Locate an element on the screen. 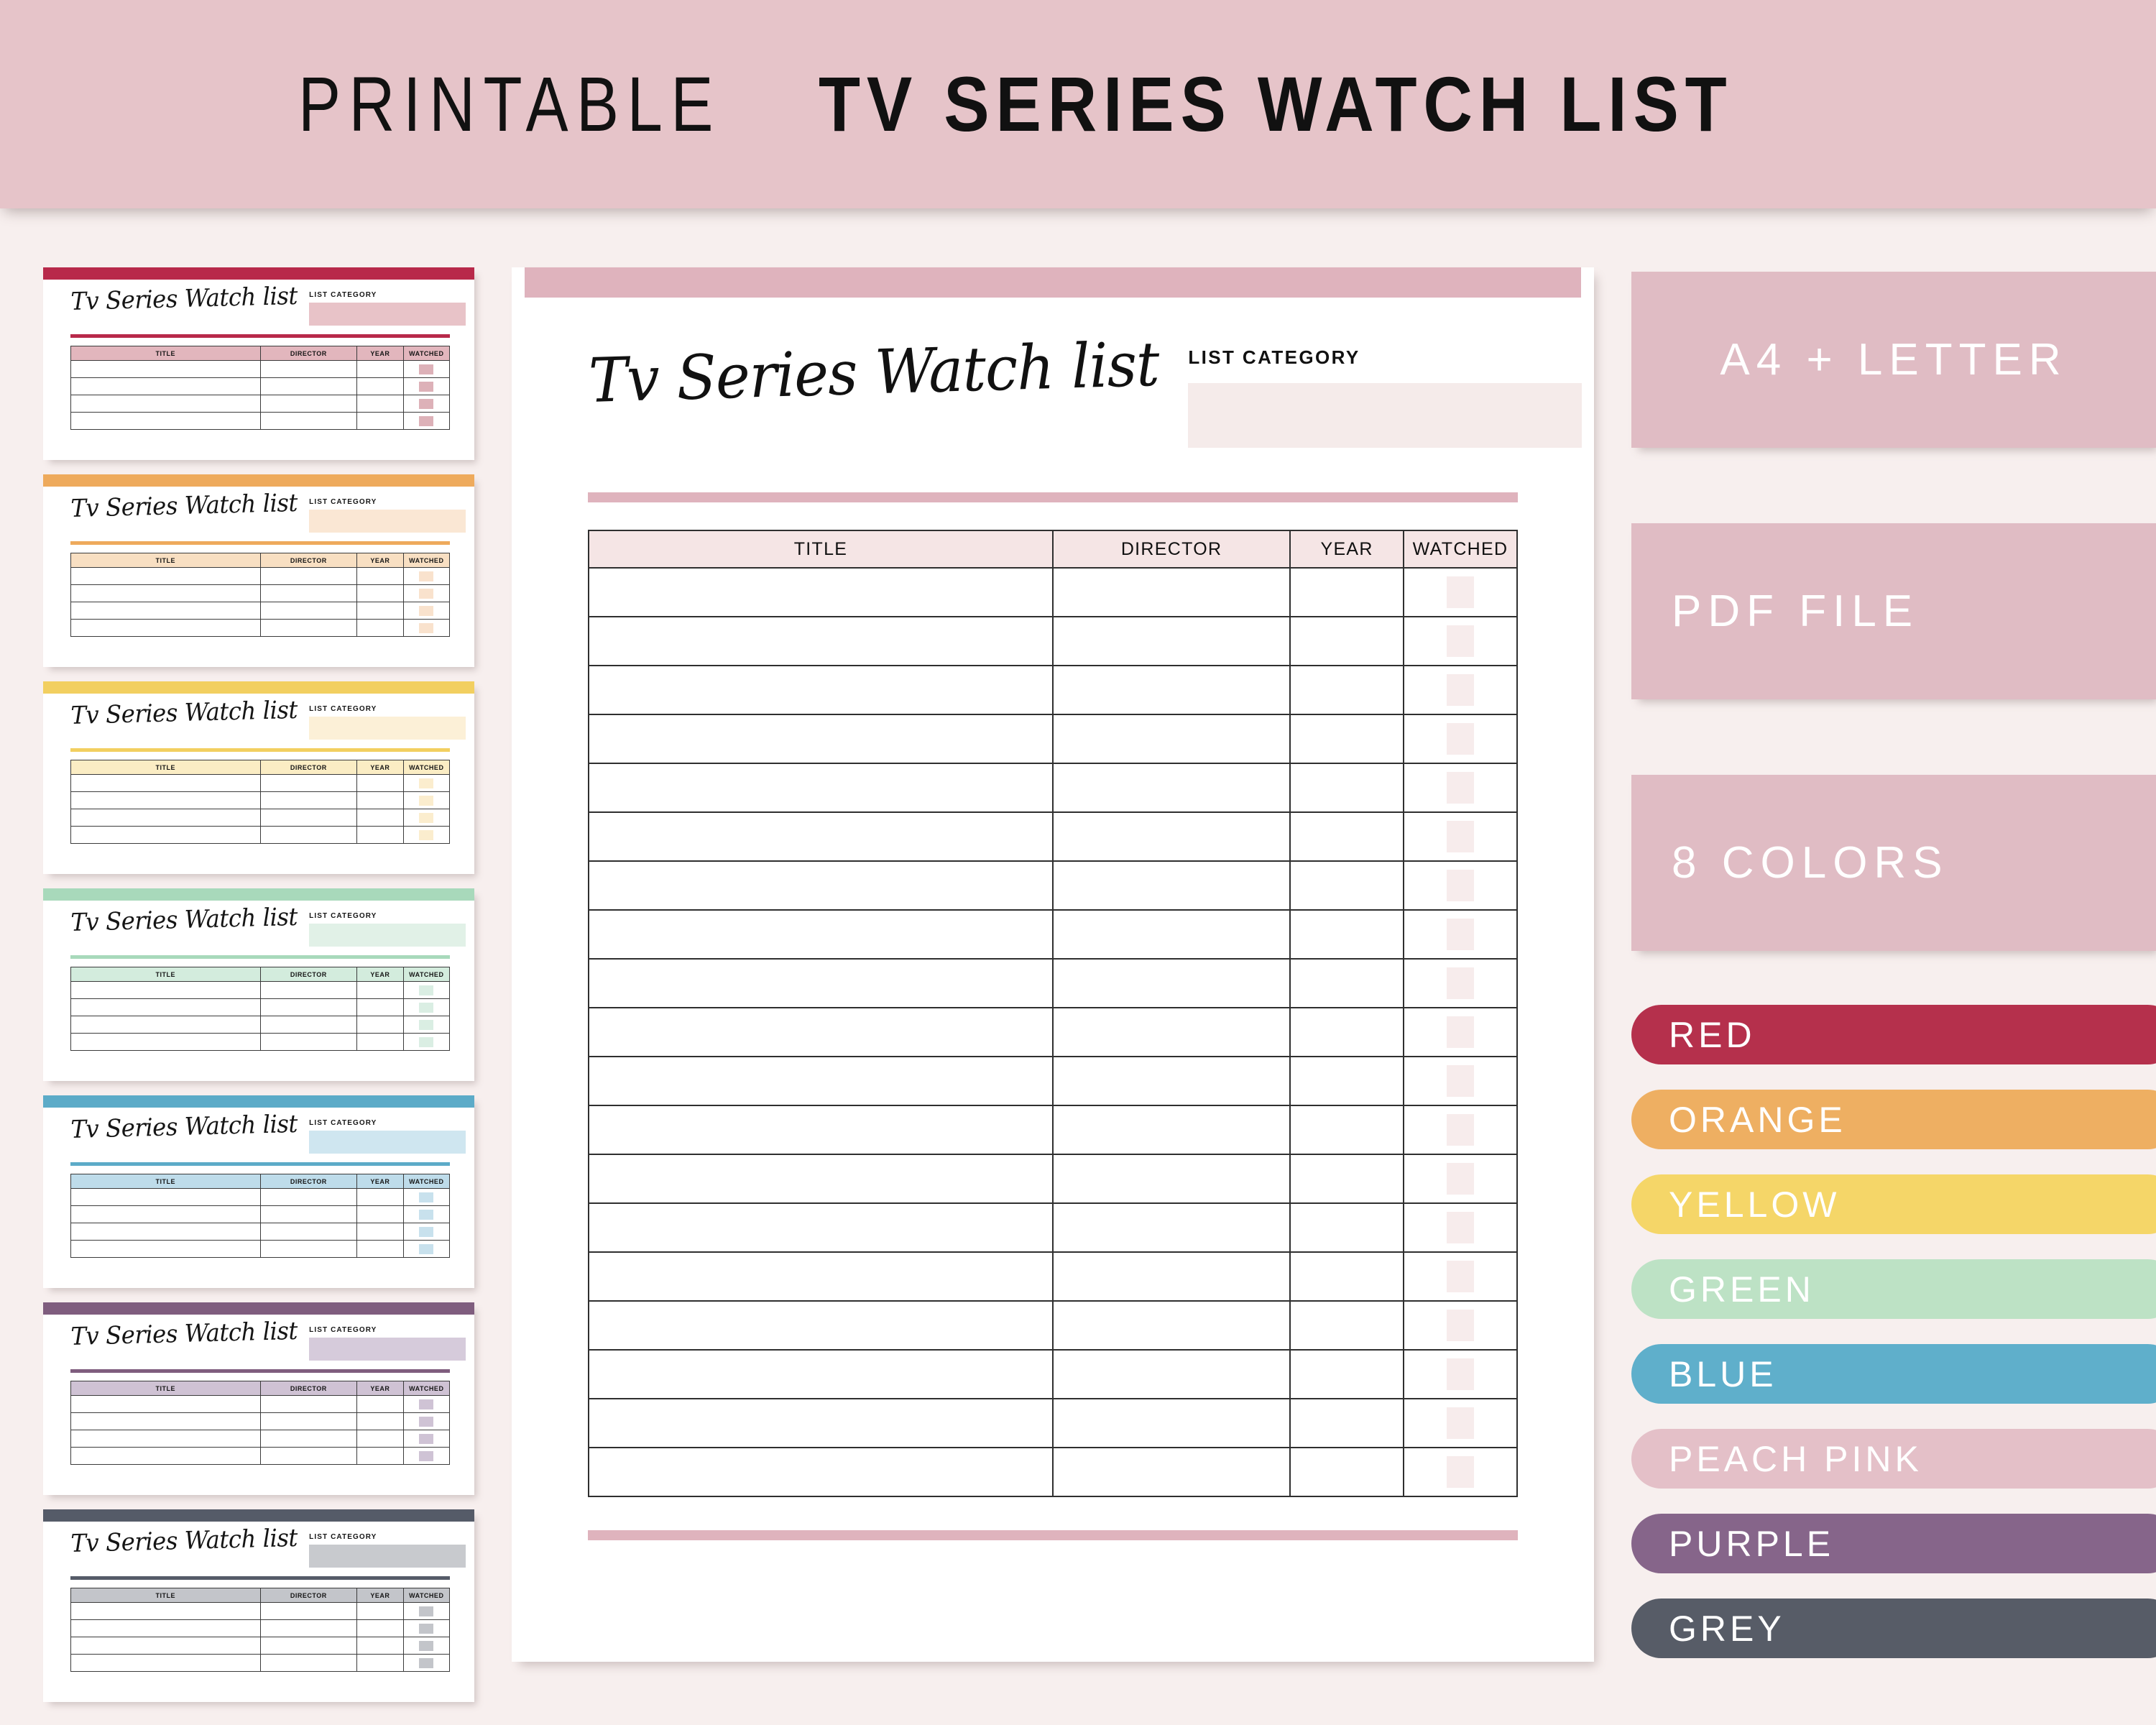 Image resolution: width=2156 pixels, height=1725 pixels. color-swatch-green: GREEN is located at coordinates (1893, 1289).